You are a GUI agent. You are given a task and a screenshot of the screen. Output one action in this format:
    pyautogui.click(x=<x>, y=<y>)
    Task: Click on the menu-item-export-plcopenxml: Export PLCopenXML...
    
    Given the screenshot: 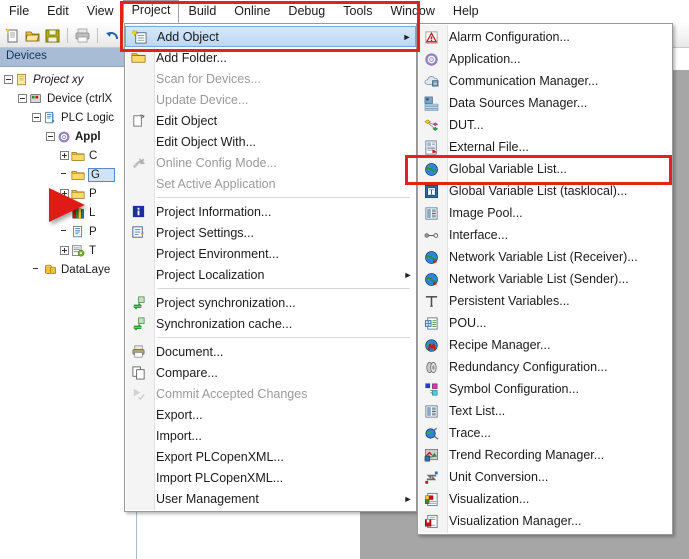 What is the action you would take?
    pyautogui.click(x=270, y=456)
    